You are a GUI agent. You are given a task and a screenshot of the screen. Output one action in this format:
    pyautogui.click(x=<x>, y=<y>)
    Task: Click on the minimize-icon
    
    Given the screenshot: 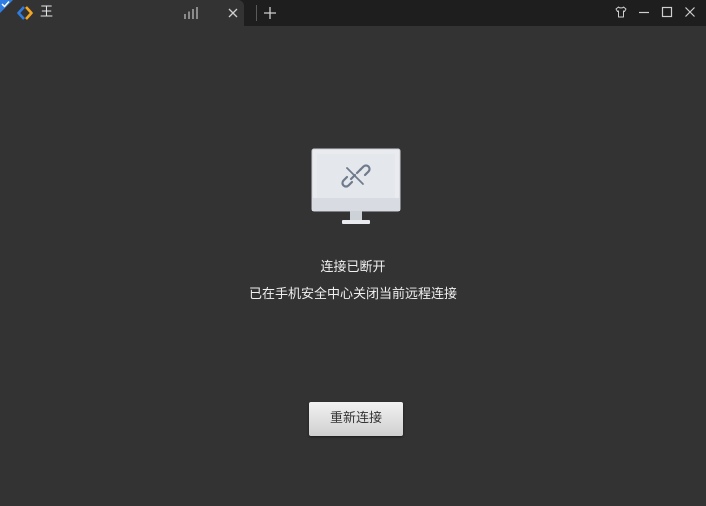 What is the action you would take?
    pyautogui.click(x=644, y=12)
    